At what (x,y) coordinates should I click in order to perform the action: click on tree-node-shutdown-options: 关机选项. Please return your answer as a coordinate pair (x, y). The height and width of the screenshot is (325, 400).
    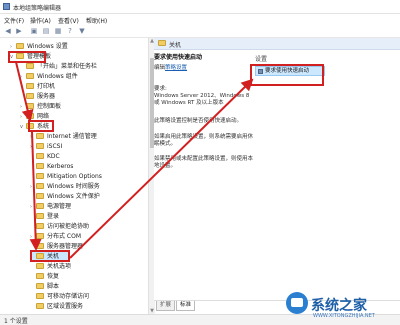
    Looking at the image, I should click on (50, 266).